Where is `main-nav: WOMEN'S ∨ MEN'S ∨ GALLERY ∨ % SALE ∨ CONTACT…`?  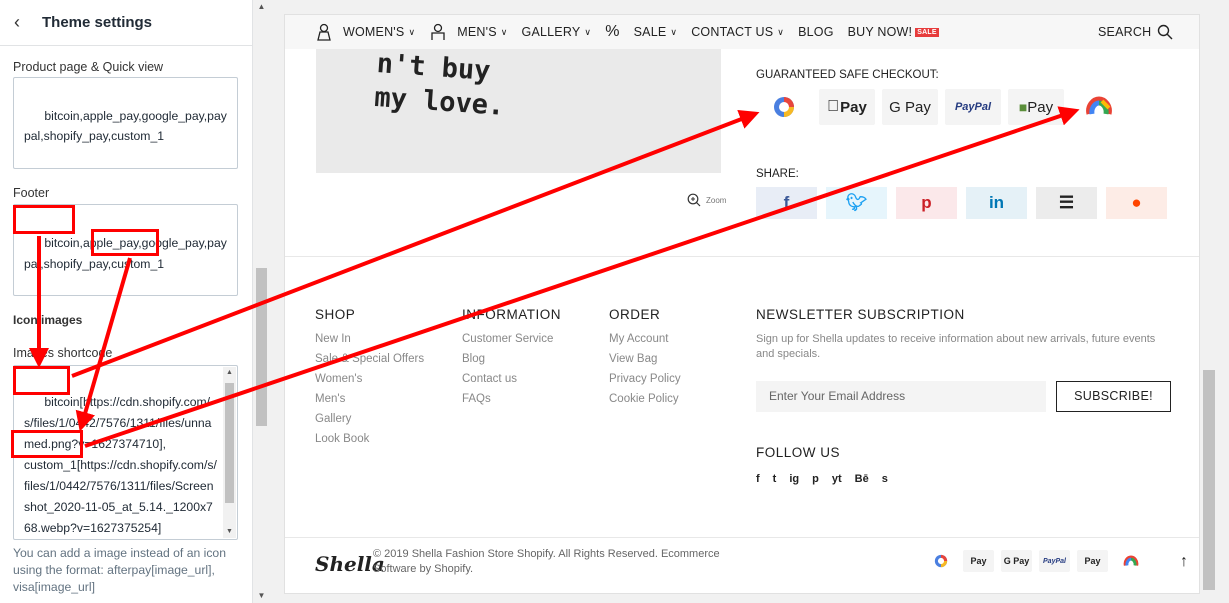
main-nav: WOMEN'S ∨ MEN'S ∨ GALLERY ∨ % SALE ∨ CONTACT… is located at coordinates (742, 32).